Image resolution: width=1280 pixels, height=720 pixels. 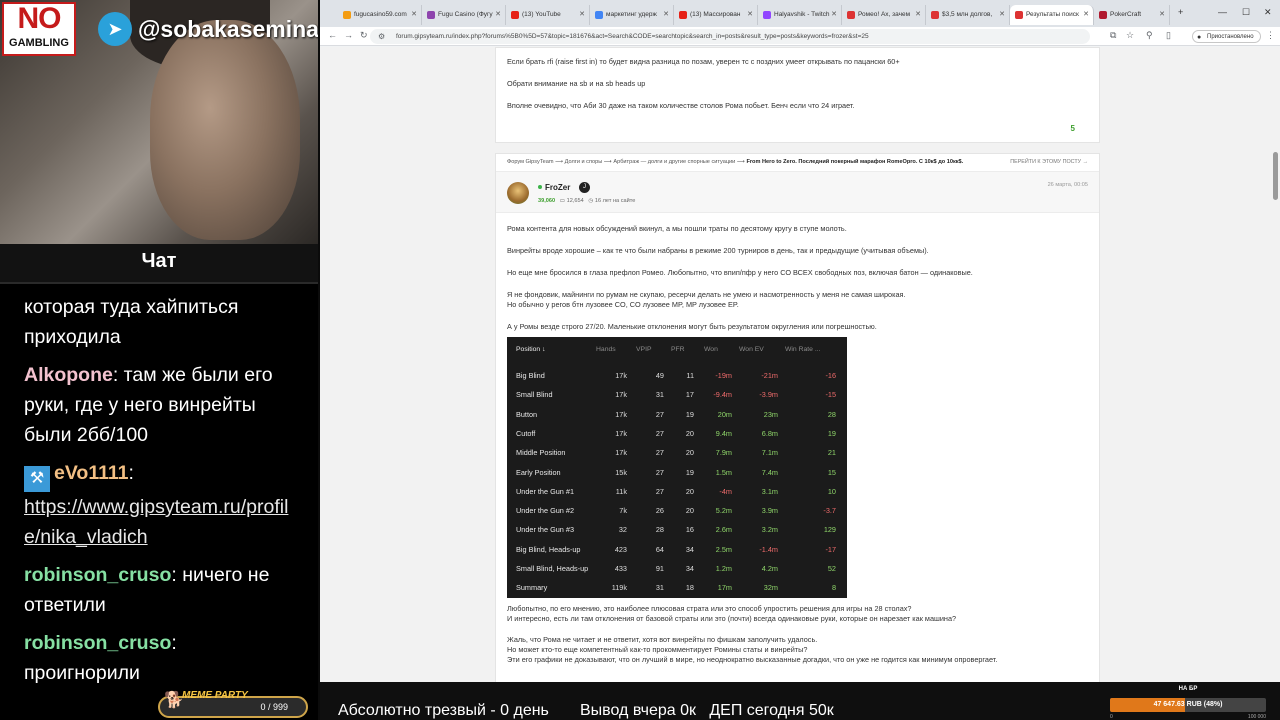 I want to click on table-cell: 19, so click(x=689, y=414).